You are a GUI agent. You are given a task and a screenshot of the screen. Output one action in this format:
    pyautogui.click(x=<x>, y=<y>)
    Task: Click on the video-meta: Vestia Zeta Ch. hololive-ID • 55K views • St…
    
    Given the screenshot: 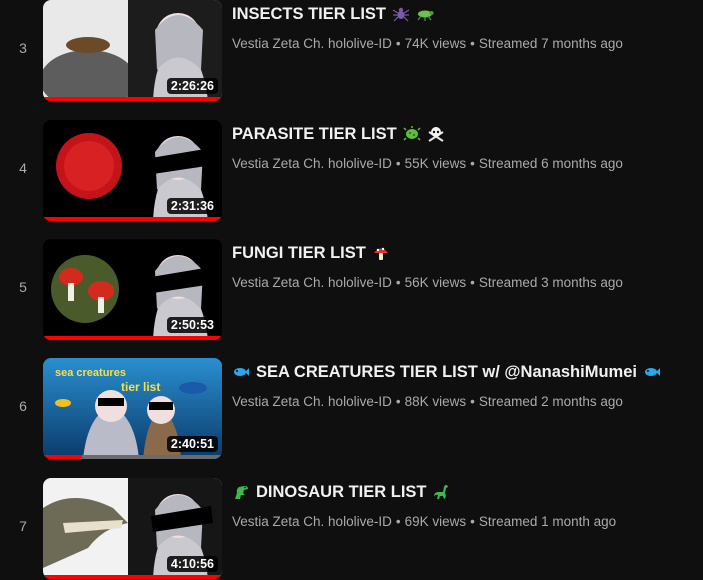 What is the action you would take?
    pyautogui.click(x=427, y=163)
    